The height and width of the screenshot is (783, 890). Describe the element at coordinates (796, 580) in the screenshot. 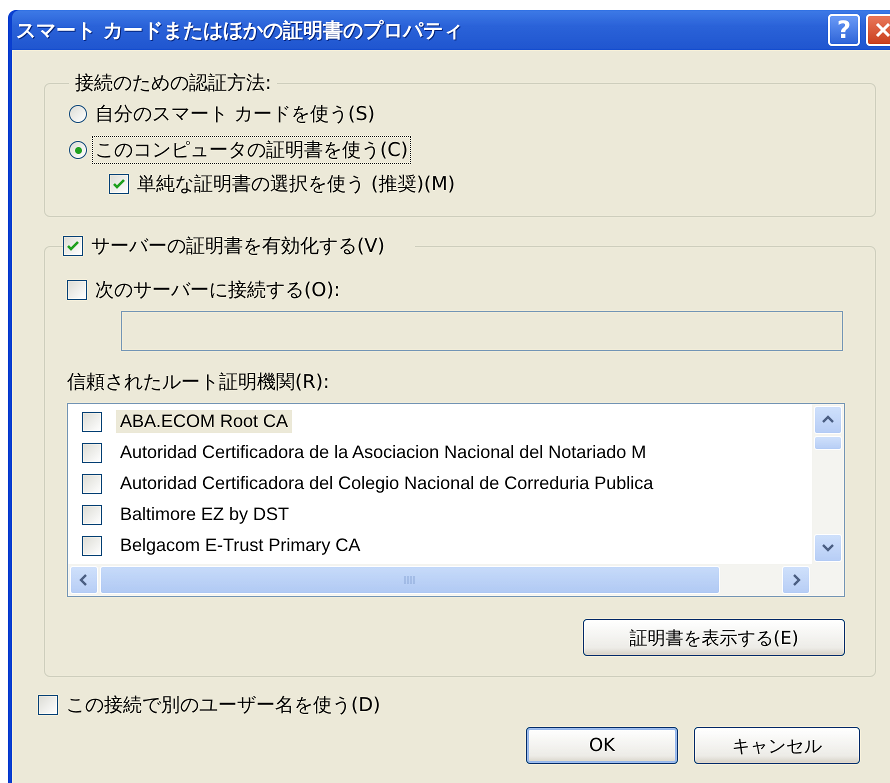

I see `scroll-right-button` at that location.